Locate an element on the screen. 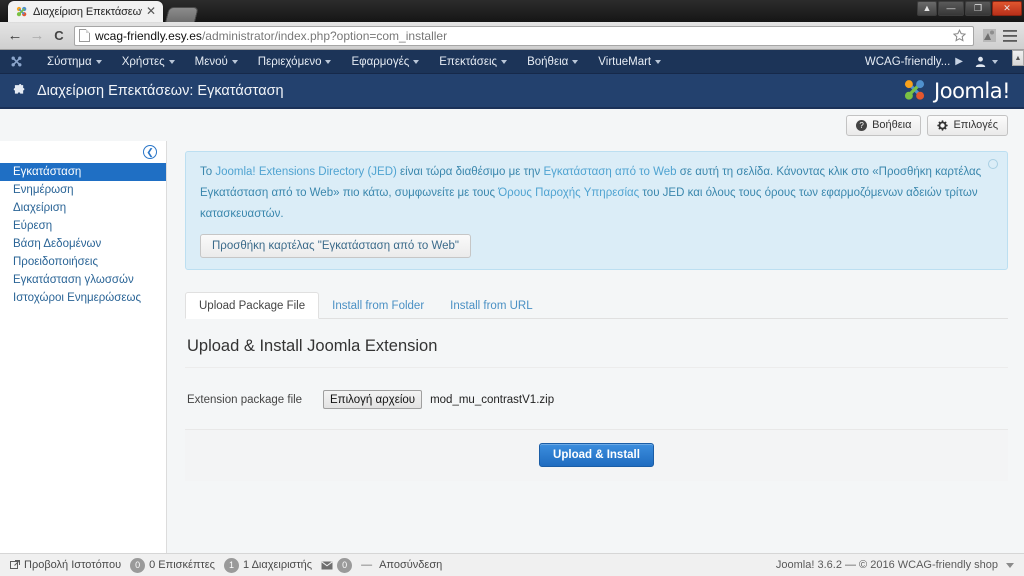 Image resolution: width=1024 pixels, height=576 pixels. tab-upload-package-file: Upload Package File is located at coordinates (252, 305).